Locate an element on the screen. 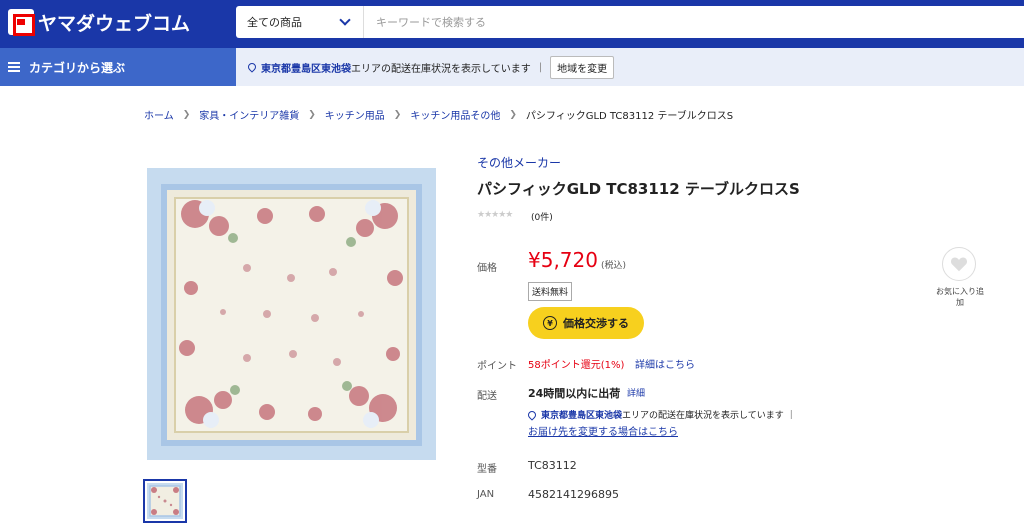 The width and height of the screenshot is (1024, 528). product-thumbnail is located at coordinates (165, 501).